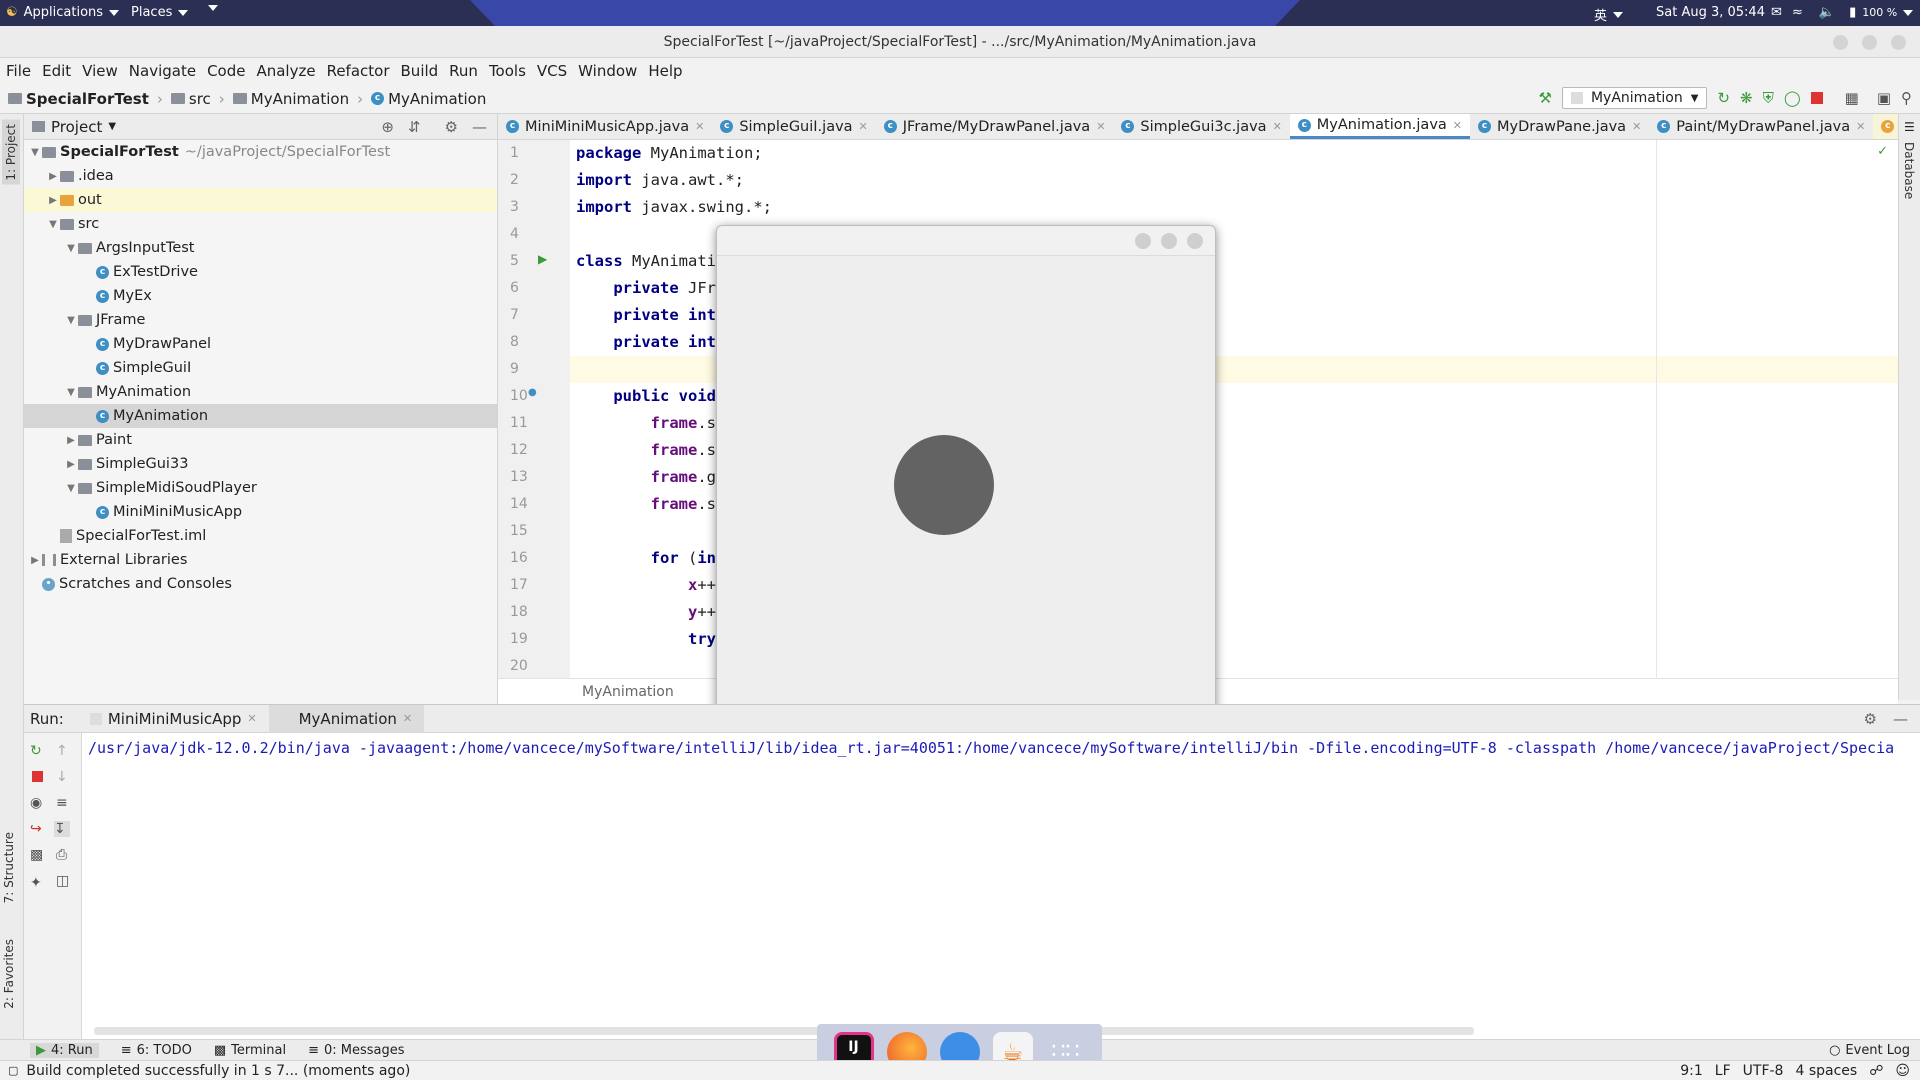 This screenshot has width=1920, height=1080. What do you see at coordinates (966, 241) in the screenshot?
I see `animation-window-title-bar` at bounding box center [966, 241].